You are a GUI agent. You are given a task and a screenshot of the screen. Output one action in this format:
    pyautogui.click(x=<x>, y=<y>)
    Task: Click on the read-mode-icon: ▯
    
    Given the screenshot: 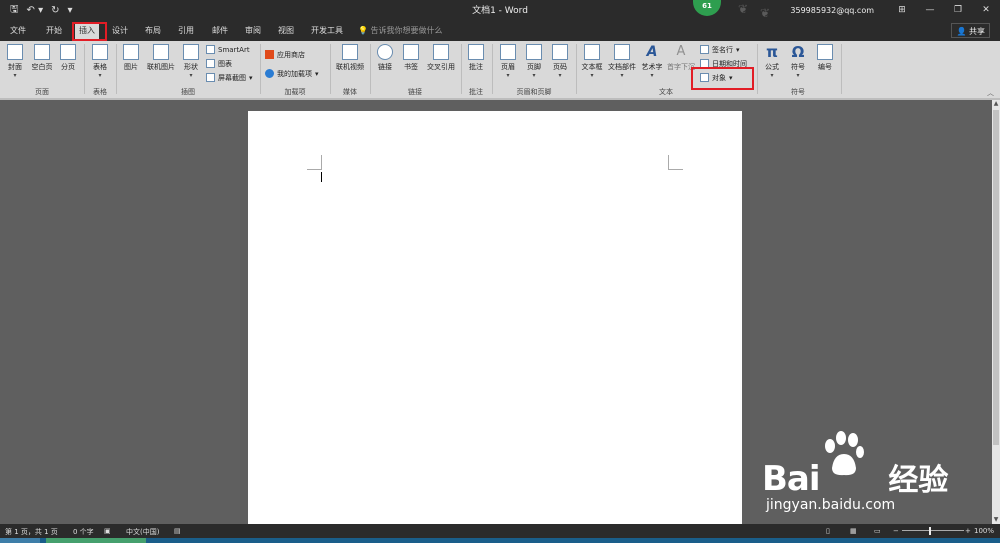 What is the action you would take?
    pyautogui.click(x=828, y=531)
    